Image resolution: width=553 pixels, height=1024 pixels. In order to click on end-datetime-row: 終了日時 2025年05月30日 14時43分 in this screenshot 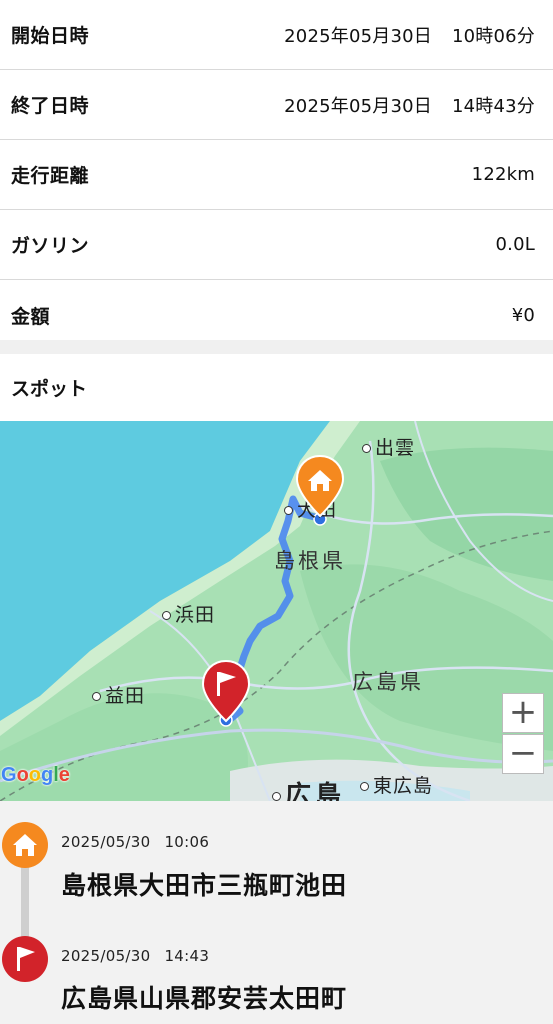, I will do `click(276, 105)`.